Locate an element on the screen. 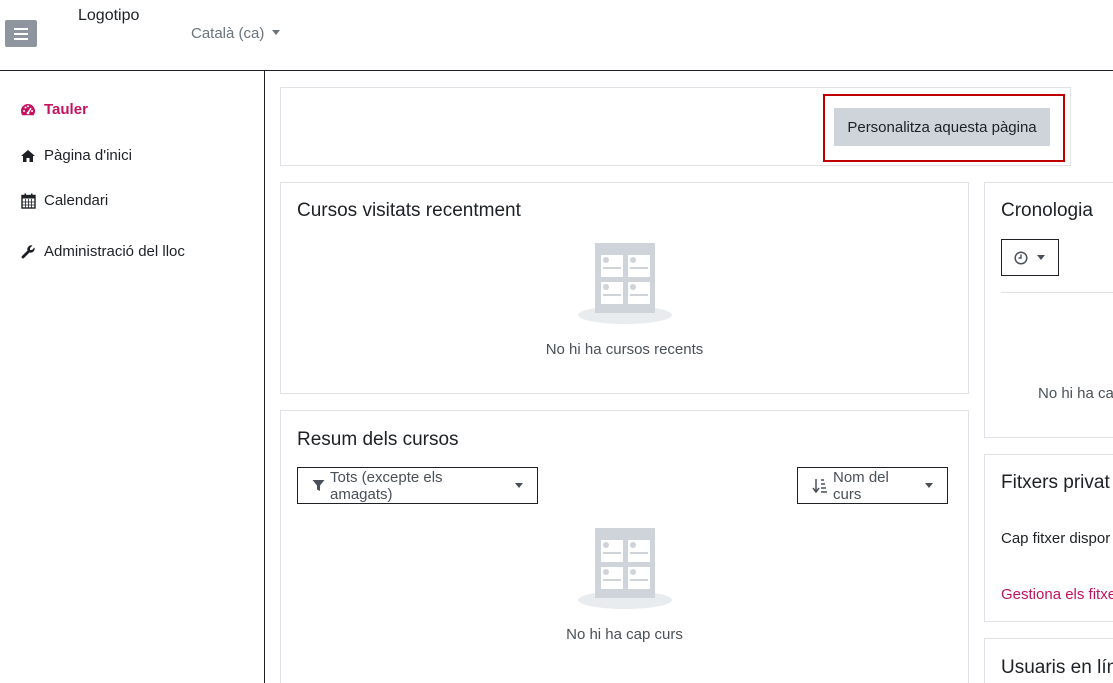 This screenshot has width=1113, height=683. sidebar-item-site-admin: Administració del lloc is located at coordinates (102, 251).